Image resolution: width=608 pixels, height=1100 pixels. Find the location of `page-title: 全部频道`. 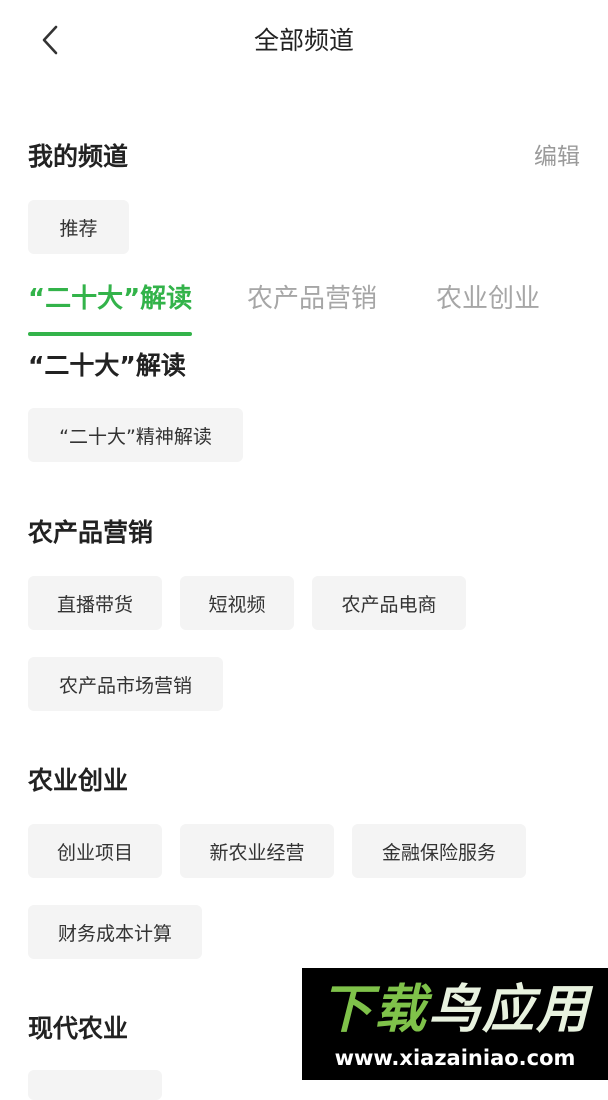

page-title: 全部频道 is located at coordinates (303, 40).